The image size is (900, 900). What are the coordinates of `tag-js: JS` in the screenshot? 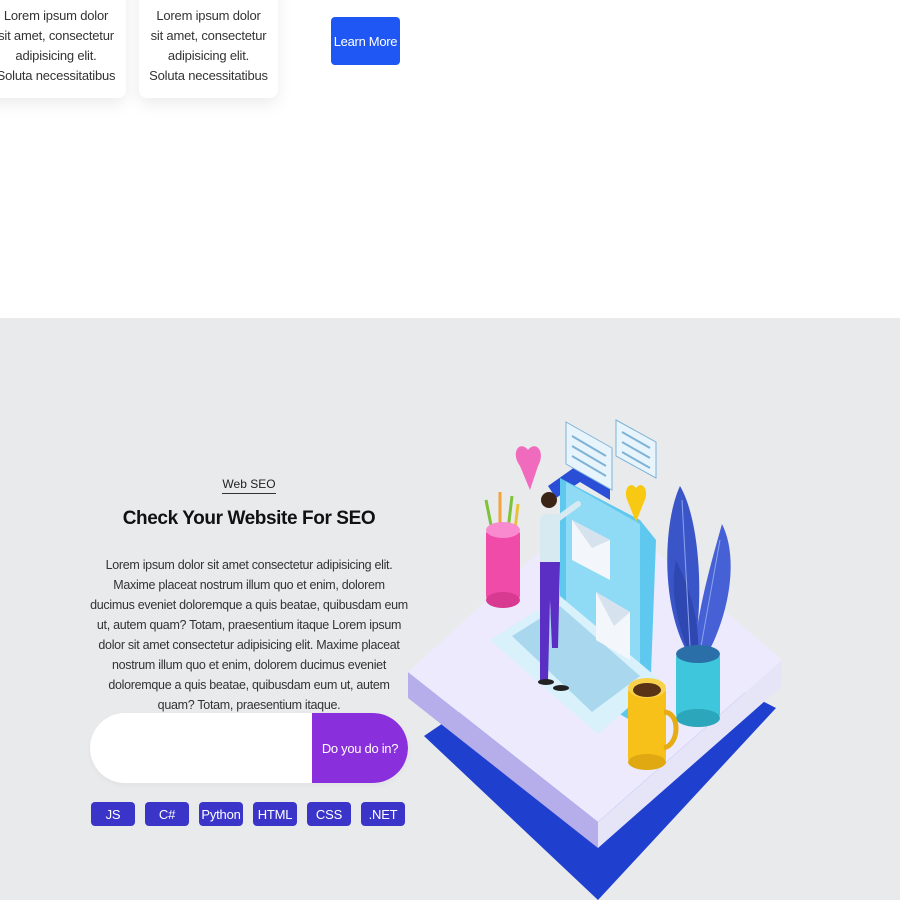 It's located at (113, 814).